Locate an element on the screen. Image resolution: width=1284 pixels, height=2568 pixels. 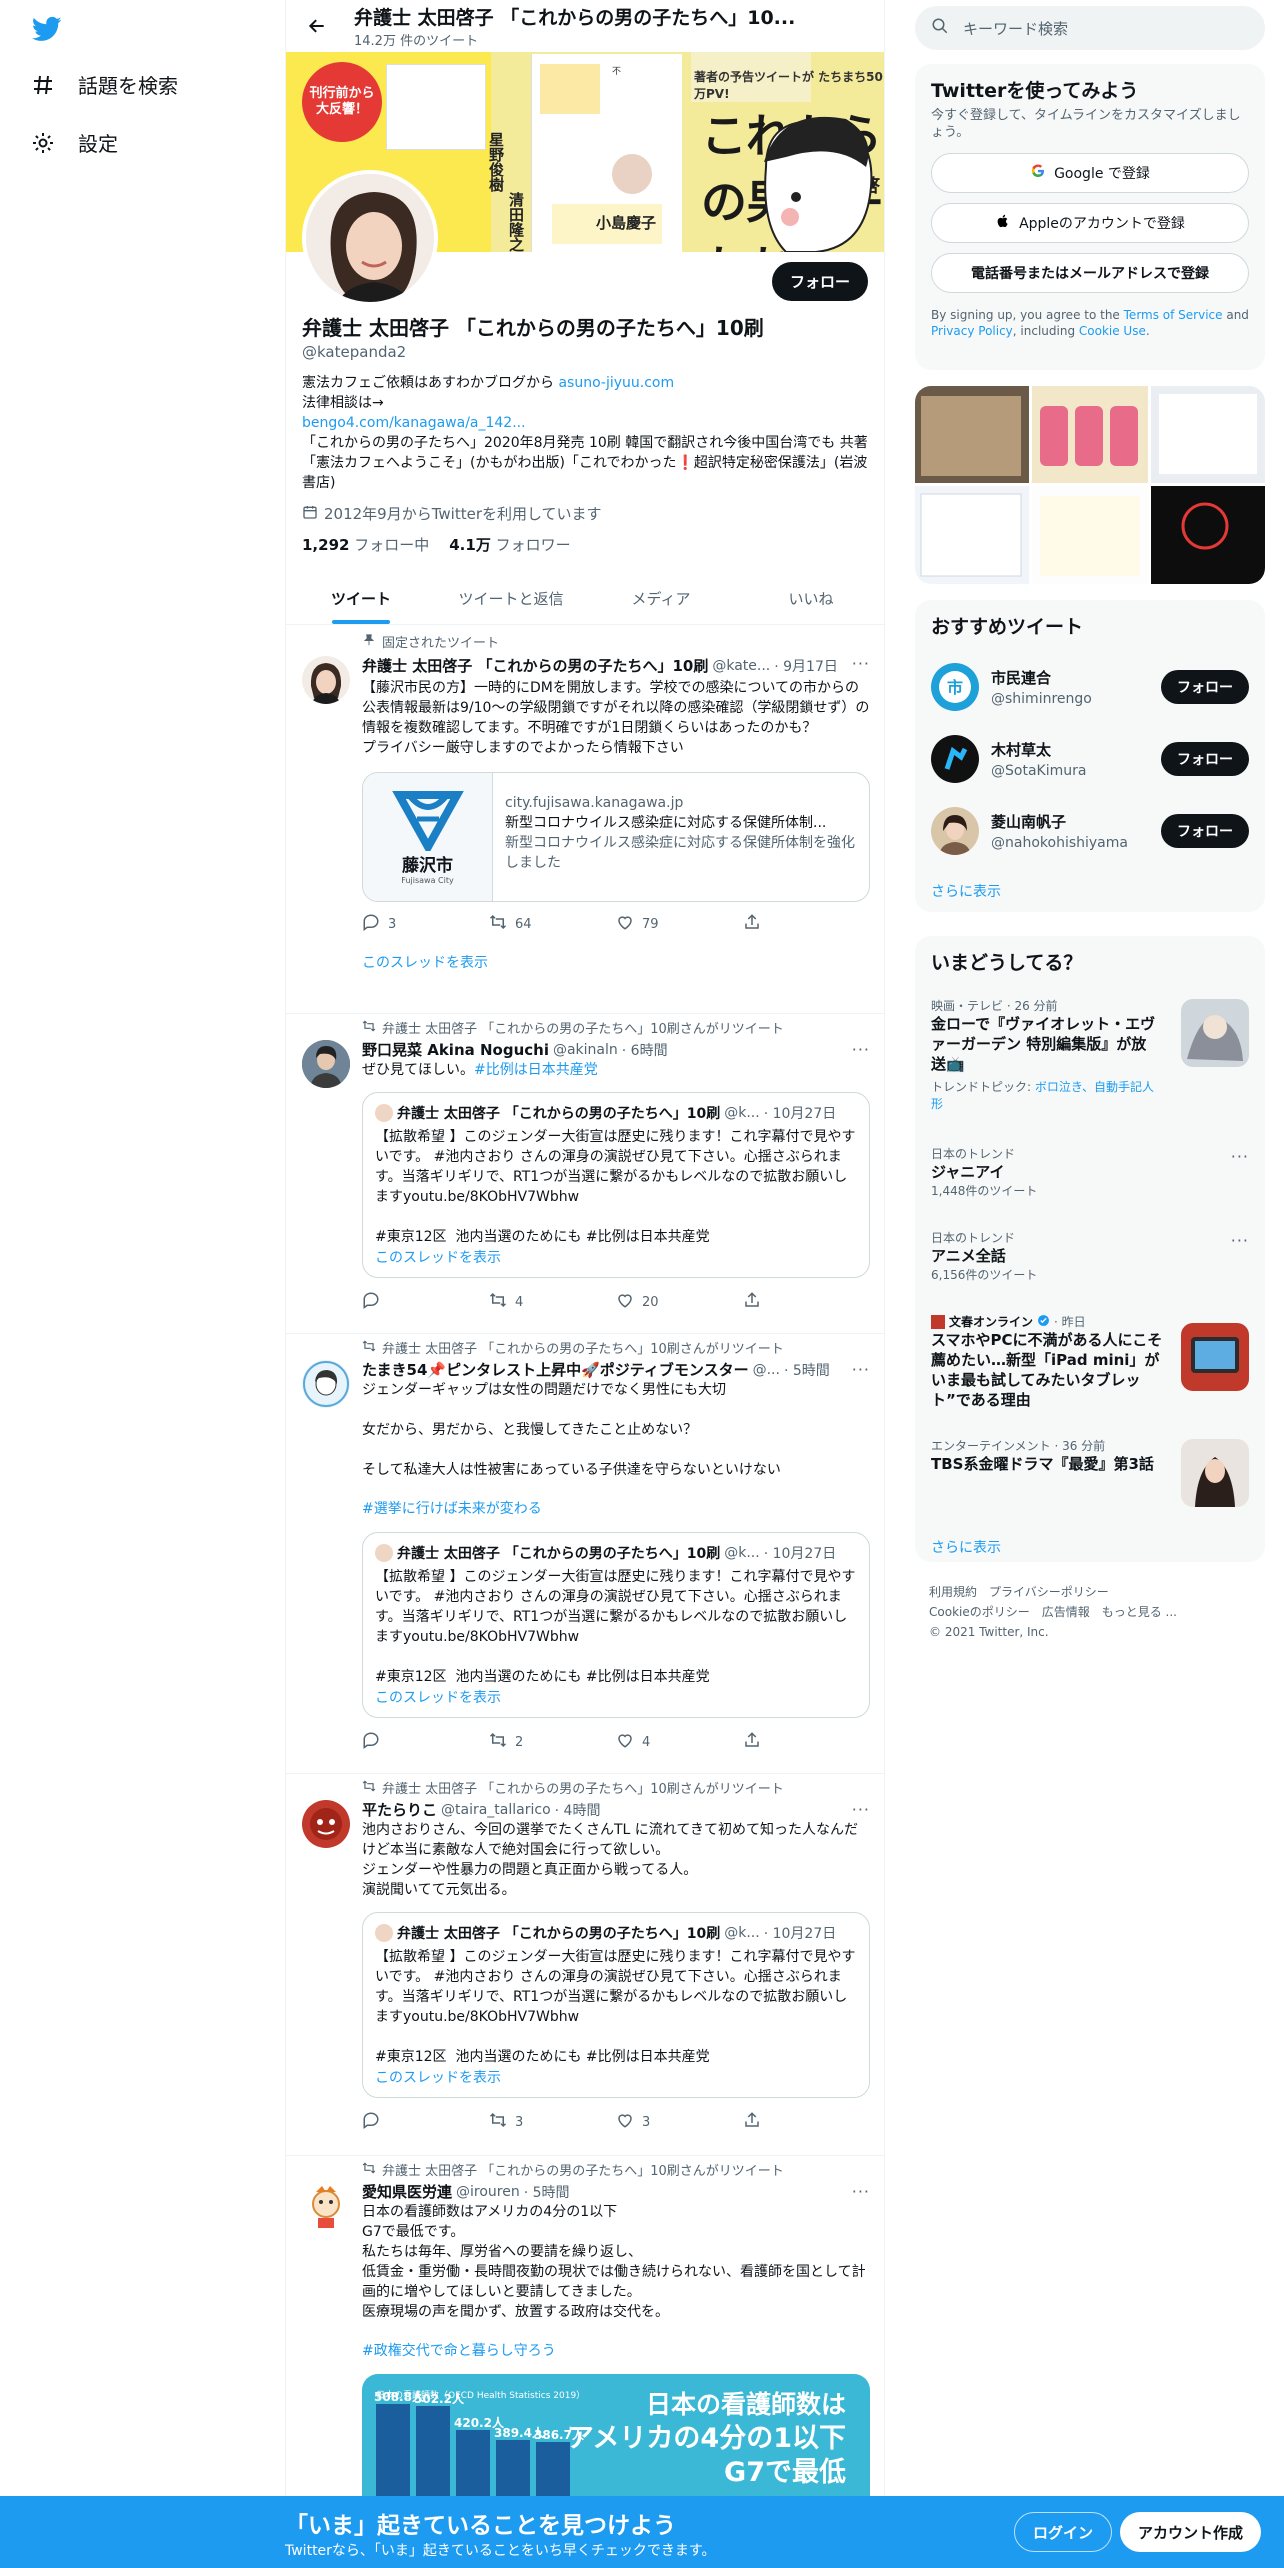
trend-item-5: エンターテインメント · 36 分前 TBS系金曜ドラマ『最愛』第3話 is located at coordinates (1090, 1475).